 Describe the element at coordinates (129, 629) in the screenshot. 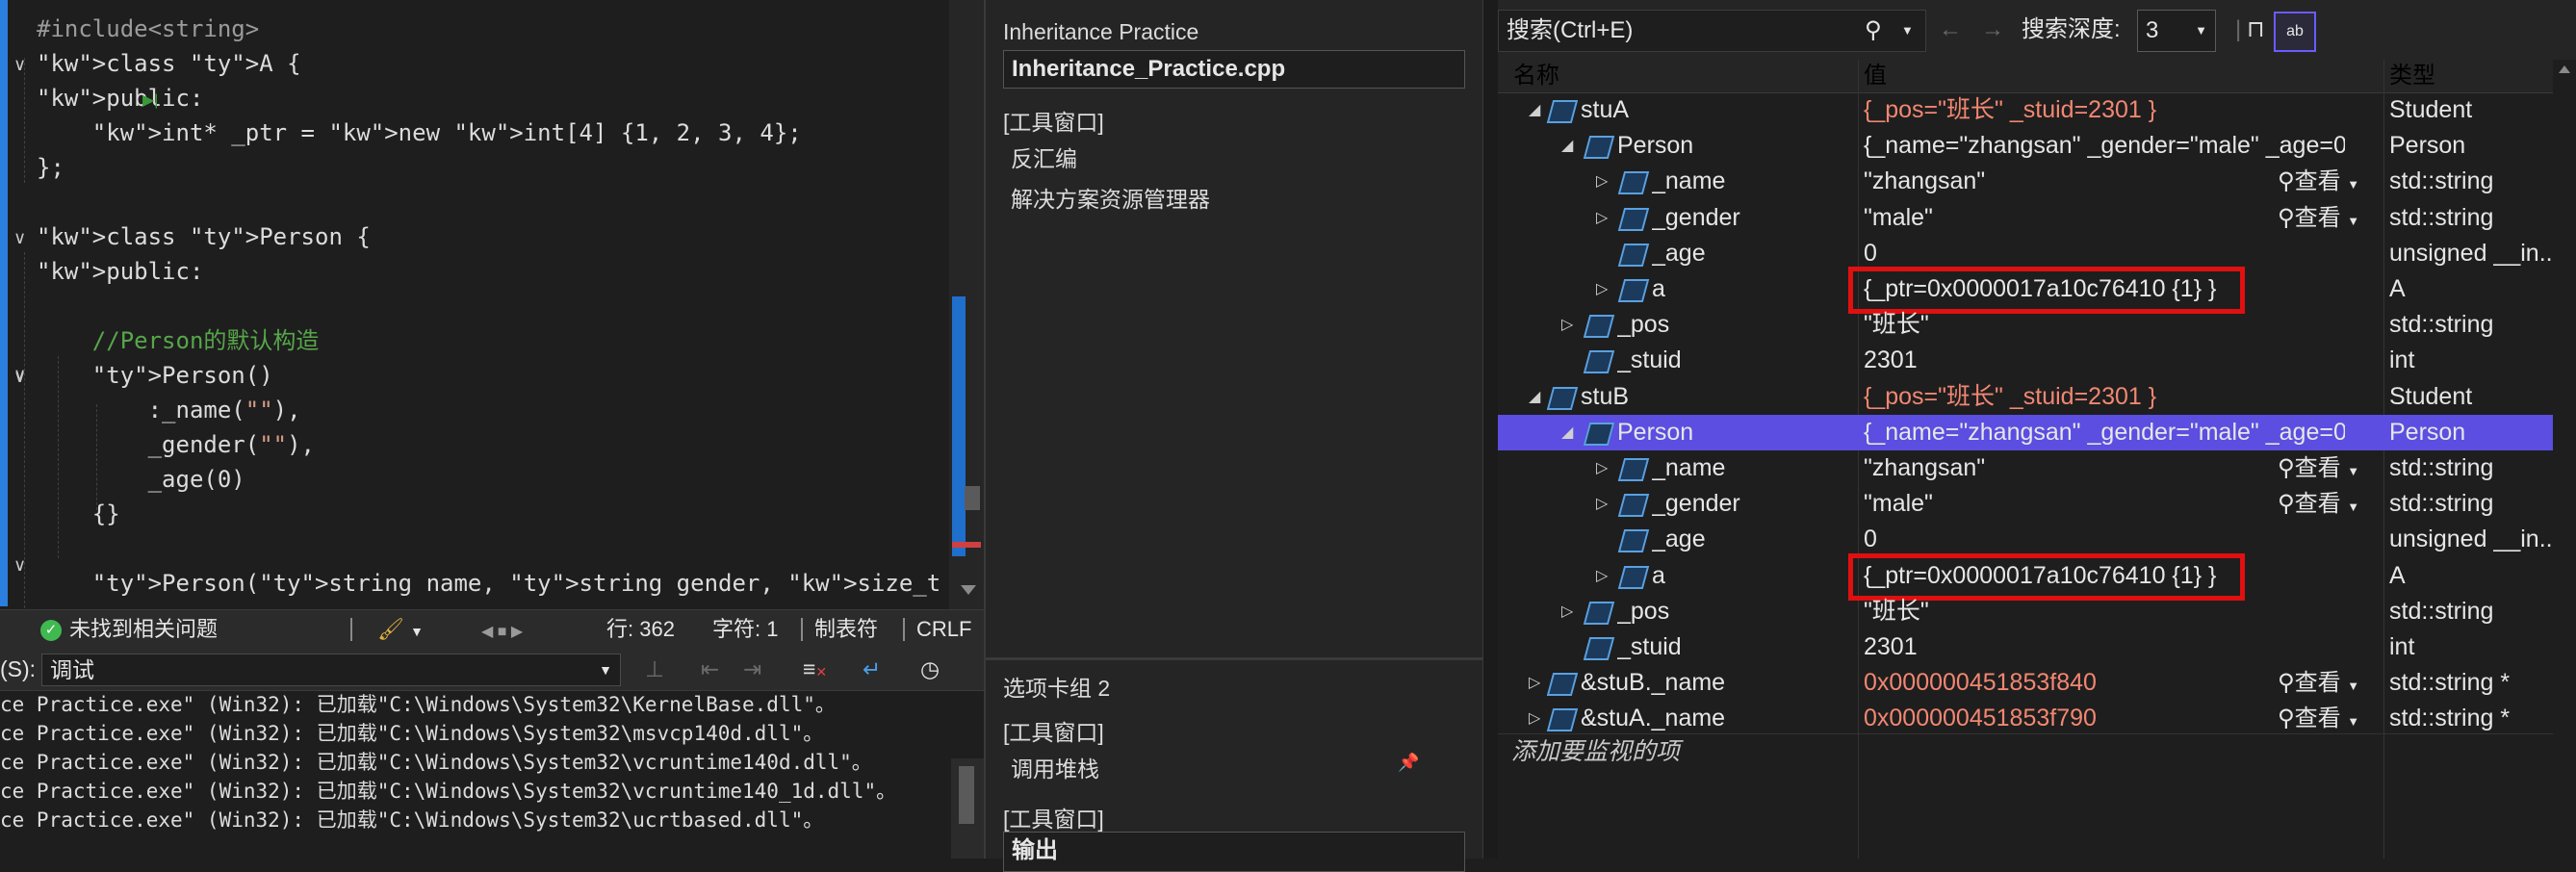

I see `issues-indicator: ✓ 未找到相关问题` at that location.